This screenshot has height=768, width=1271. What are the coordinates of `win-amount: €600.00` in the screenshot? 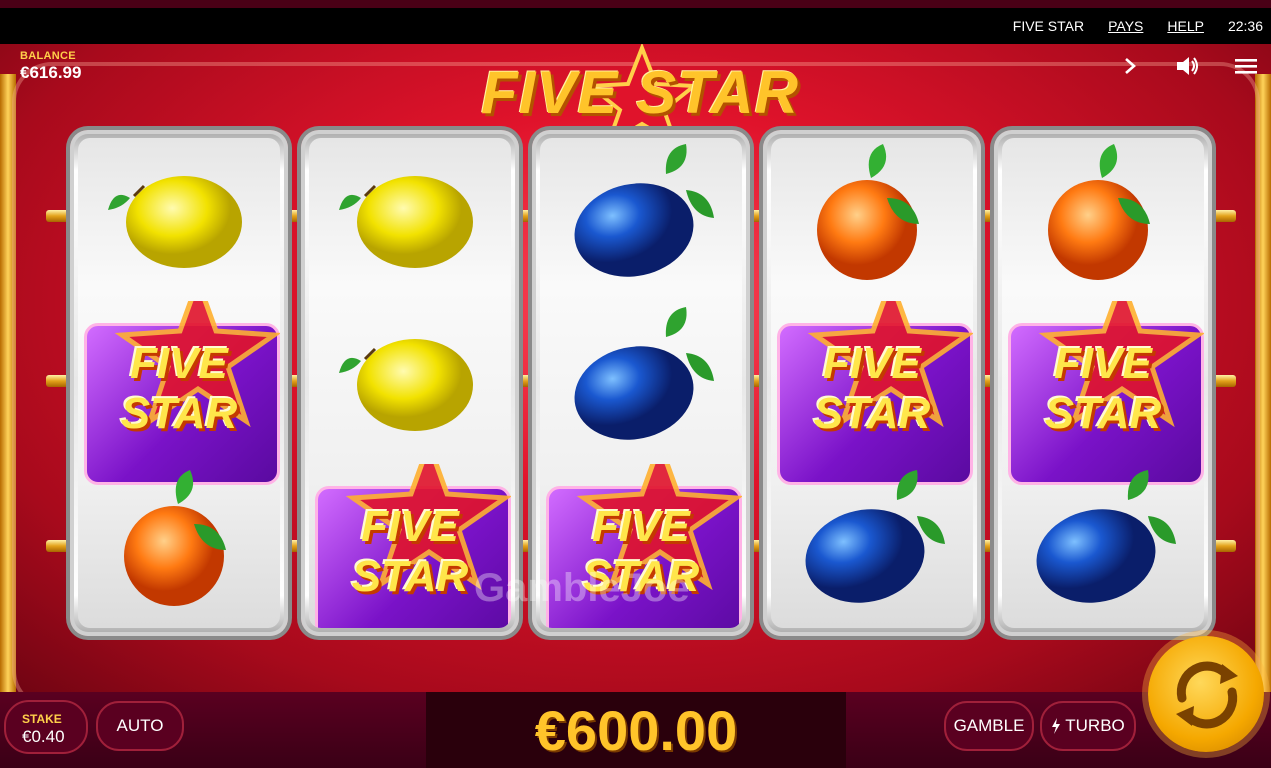 It's located at (636, 730).